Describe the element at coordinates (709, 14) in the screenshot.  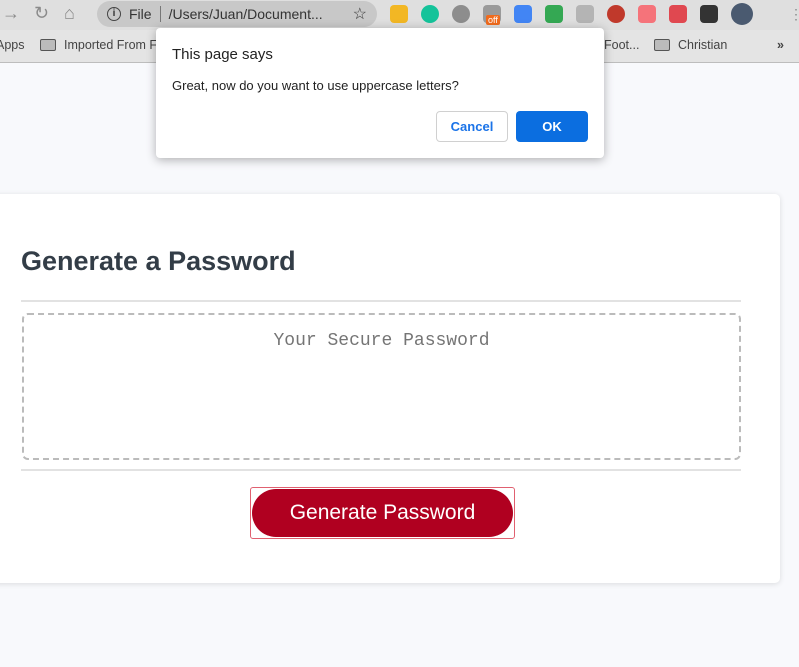
I see `puzzle-extension-icon` at that location.